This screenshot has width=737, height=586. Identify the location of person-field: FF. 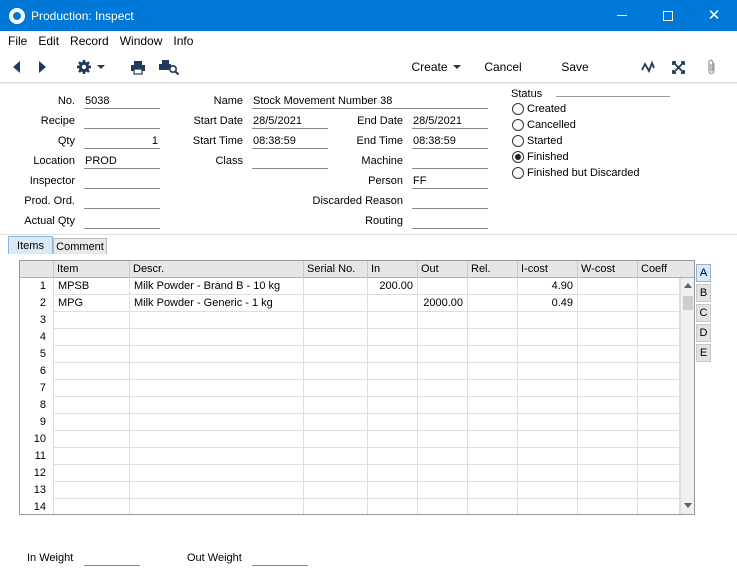
(450, 181).